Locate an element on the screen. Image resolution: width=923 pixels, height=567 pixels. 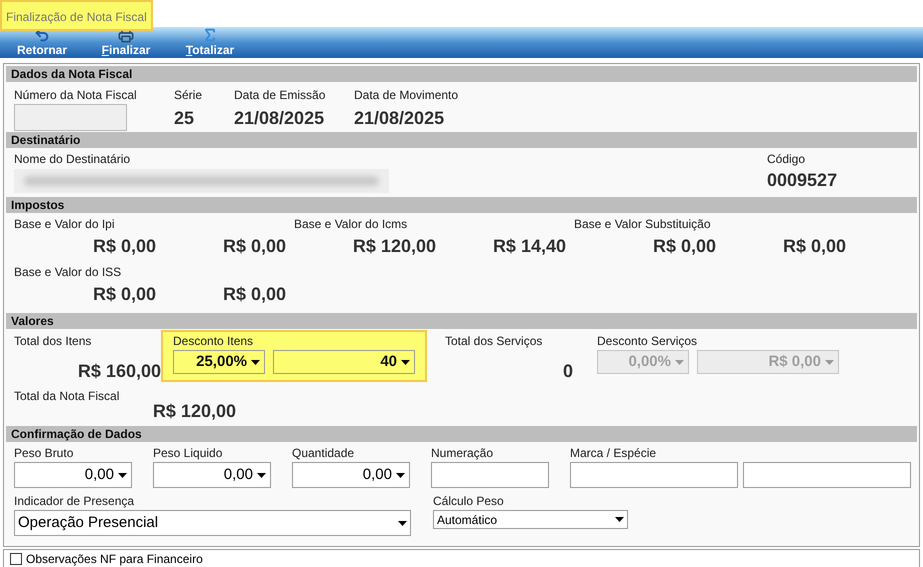
dropdown-field: Operação Presencial is located at coordinates (212, 523).